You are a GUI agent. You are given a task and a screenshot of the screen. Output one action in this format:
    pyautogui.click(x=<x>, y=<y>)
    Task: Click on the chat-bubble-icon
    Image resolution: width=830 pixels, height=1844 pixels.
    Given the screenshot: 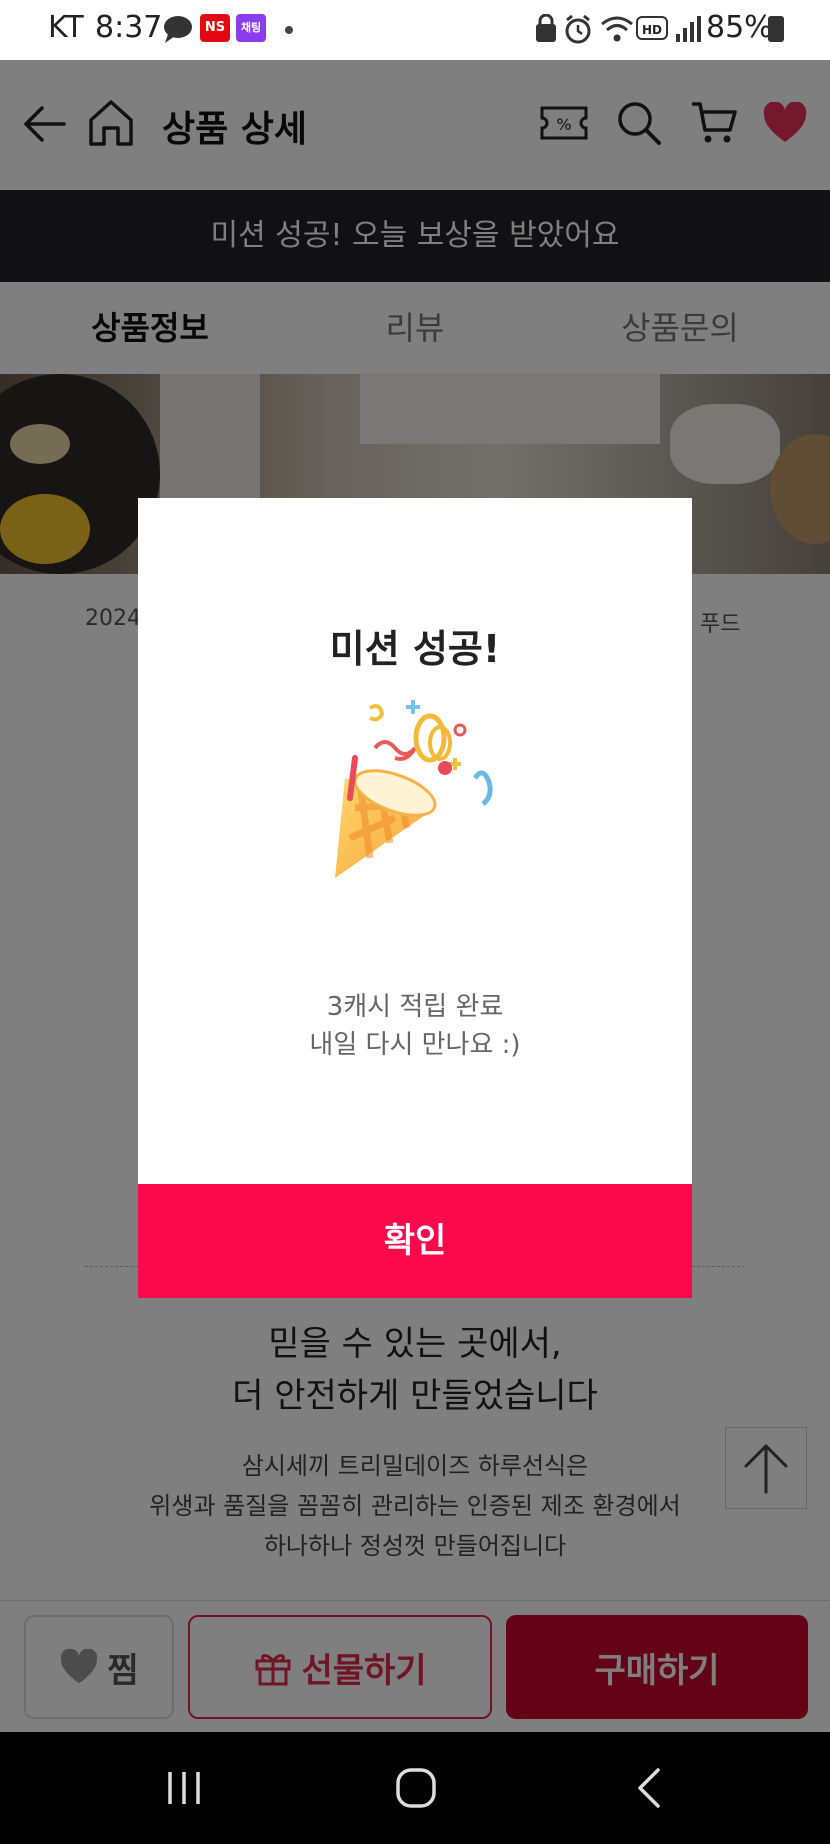 What is the action you would take?
    pyautogui.click(x=178, y=31)
    